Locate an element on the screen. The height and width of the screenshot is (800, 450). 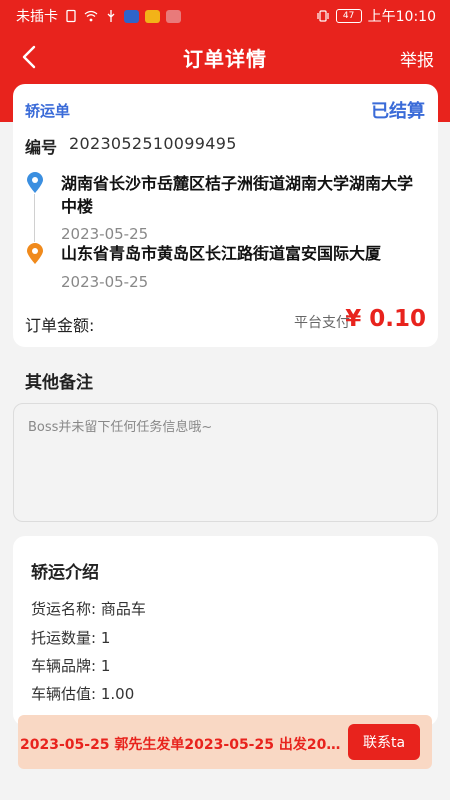
intro-row: 车辆估值: 1.00 is located at coordinates (82, 693).